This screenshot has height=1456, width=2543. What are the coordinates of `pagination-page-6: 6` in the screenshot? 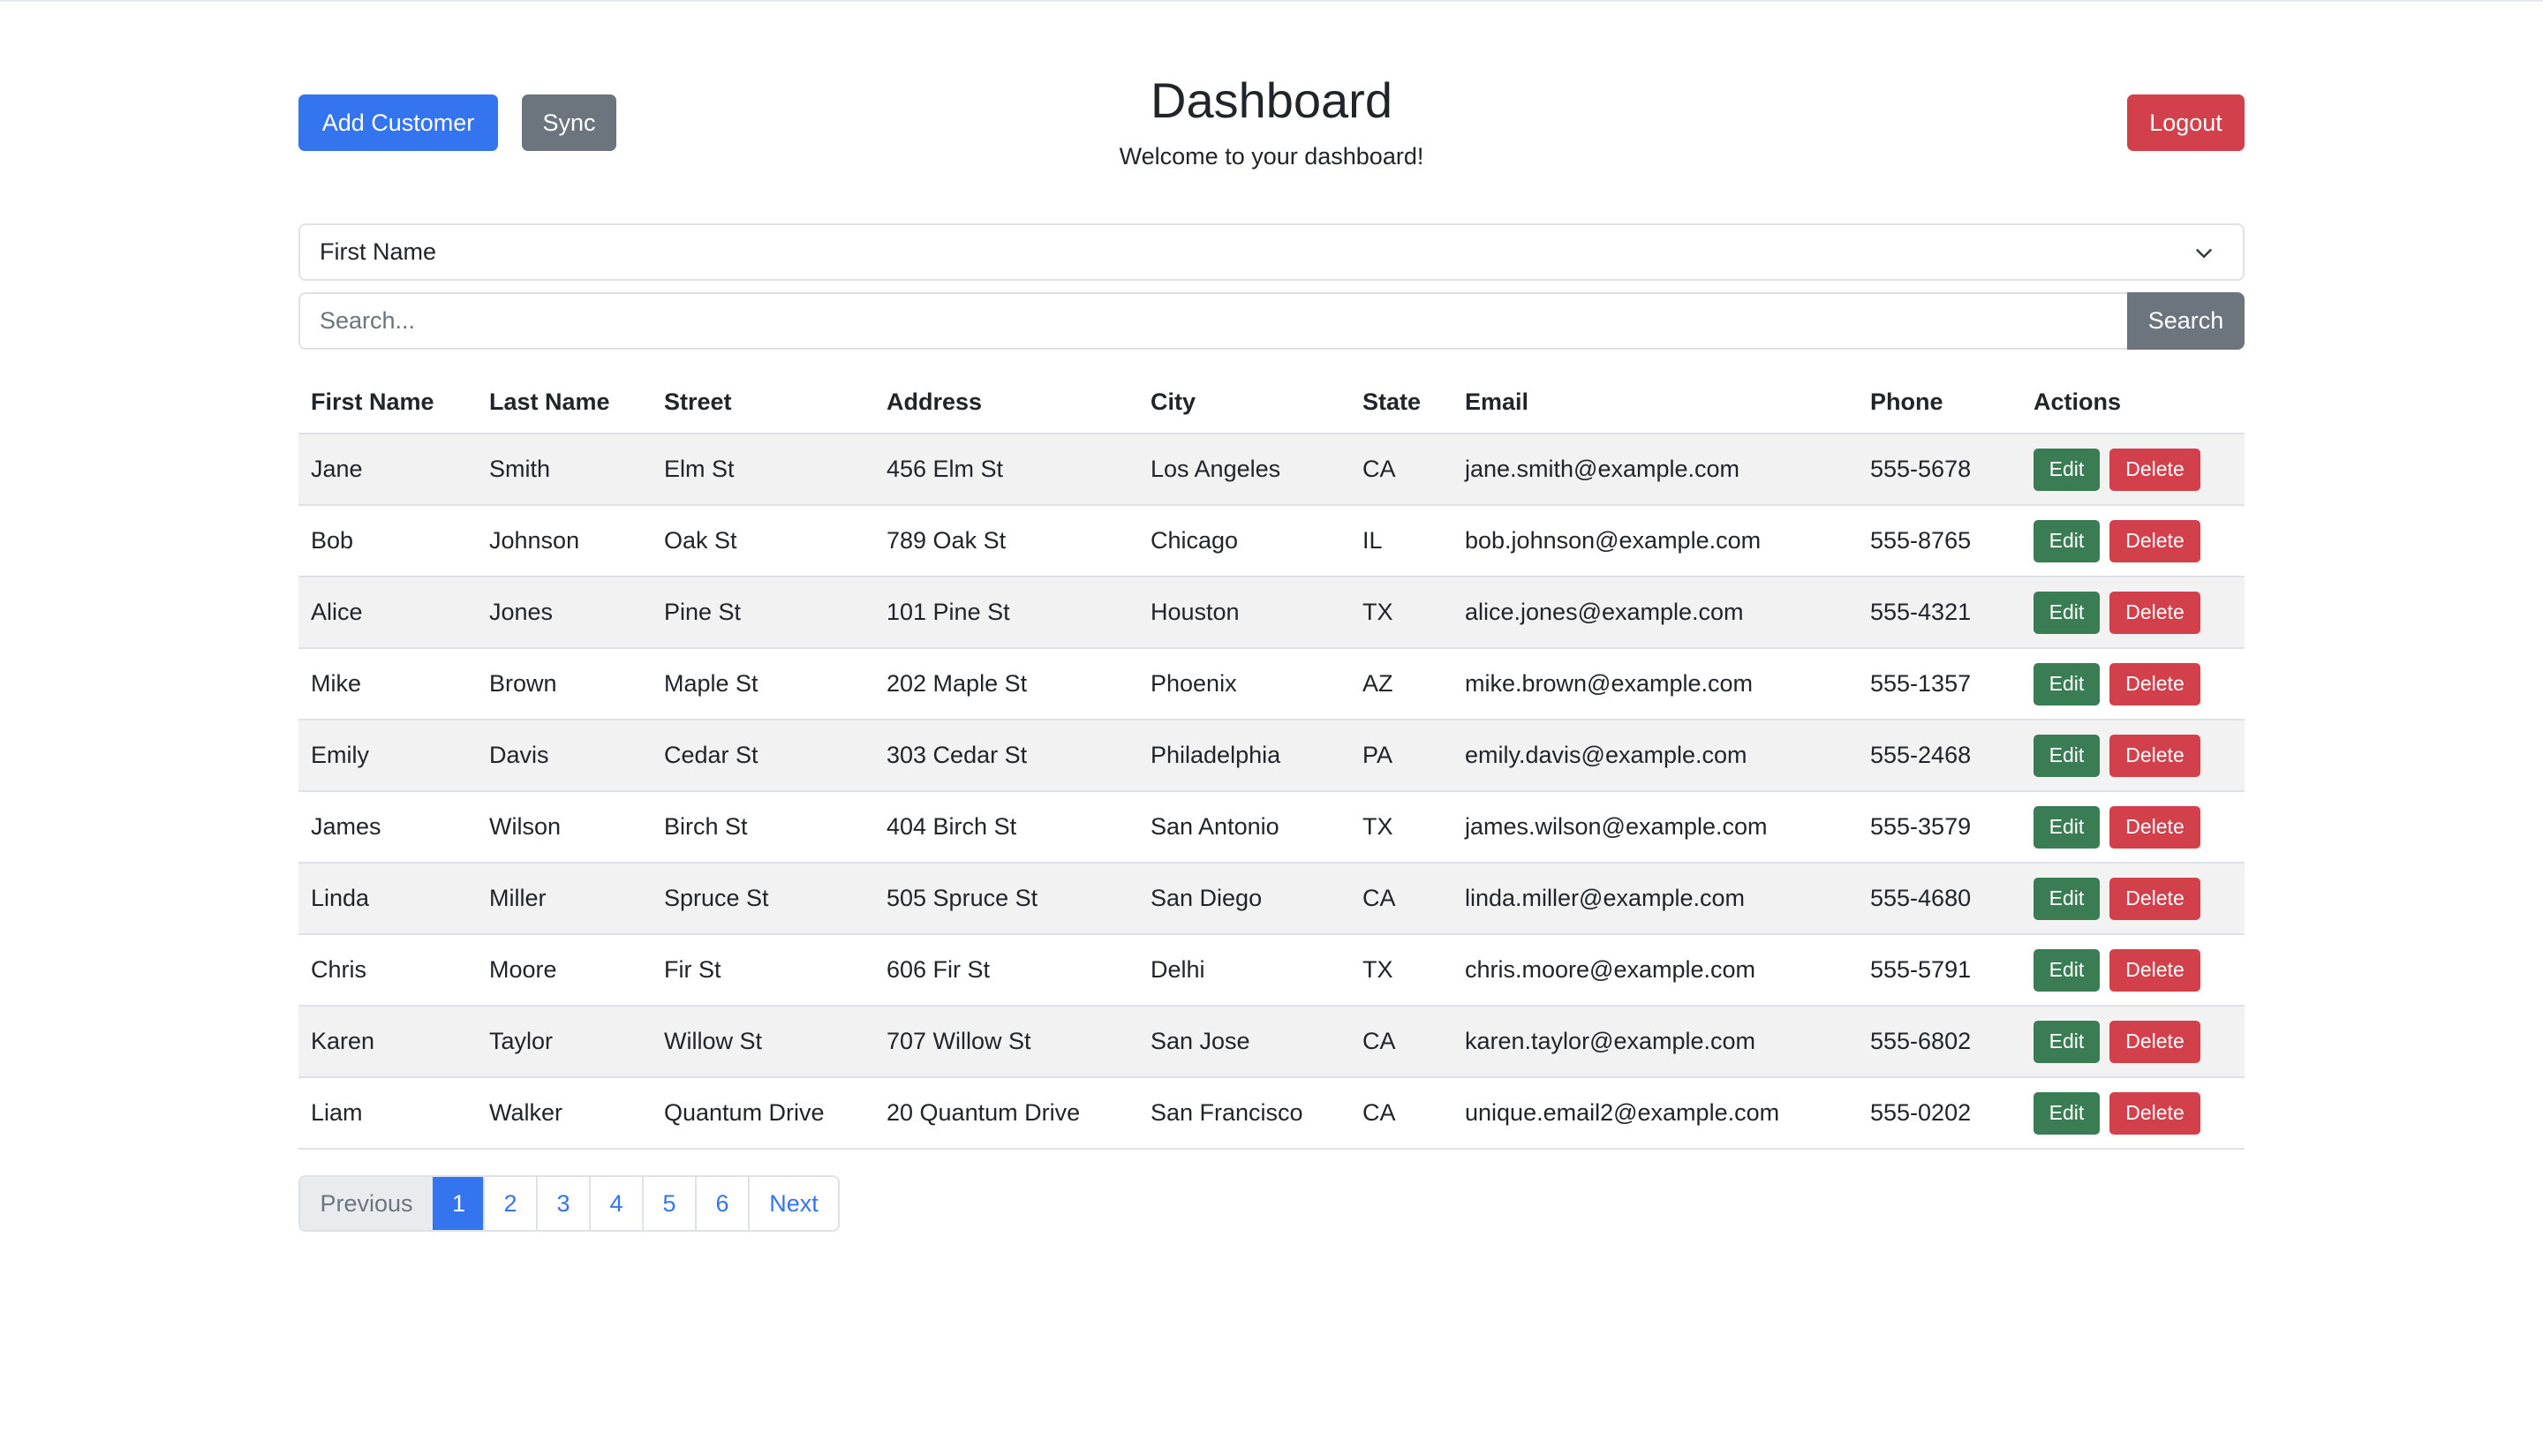 It's located at (722, 1203).